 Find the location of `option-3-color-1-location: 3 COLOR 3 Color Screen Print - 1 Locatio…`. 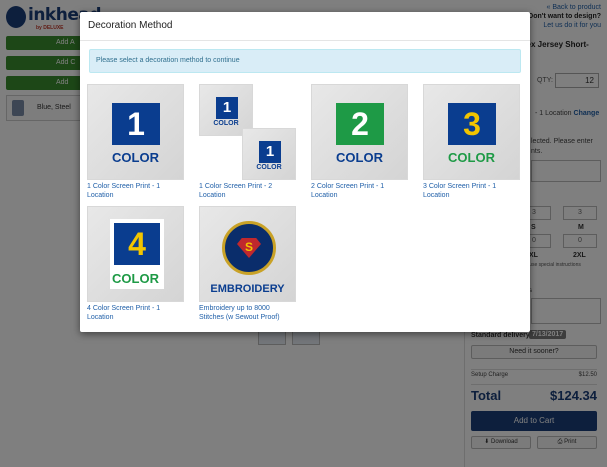

option-3-color-1-location: 3 COLOR 3 Color Screen Print - 1 Locatio… is located at coordinates (471, 149).